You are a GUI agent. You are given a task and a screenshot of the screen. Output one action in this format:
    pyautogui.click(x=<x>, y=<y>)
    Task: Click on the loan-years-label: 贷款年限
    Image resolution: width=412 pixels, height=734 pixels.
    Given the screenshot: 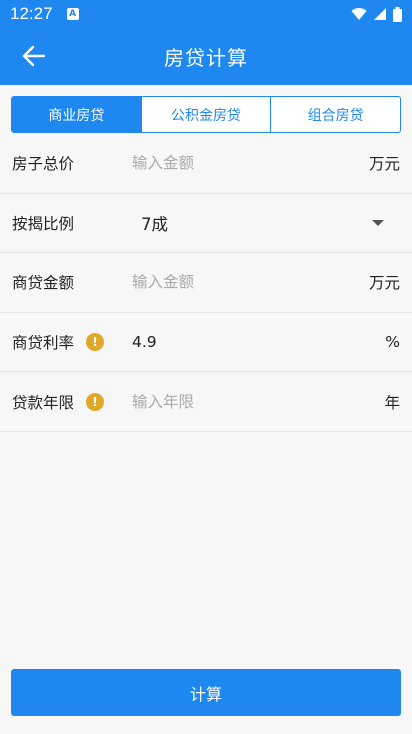 What is the action you would take?
    pyautogui.click(x=43, y=402)
    